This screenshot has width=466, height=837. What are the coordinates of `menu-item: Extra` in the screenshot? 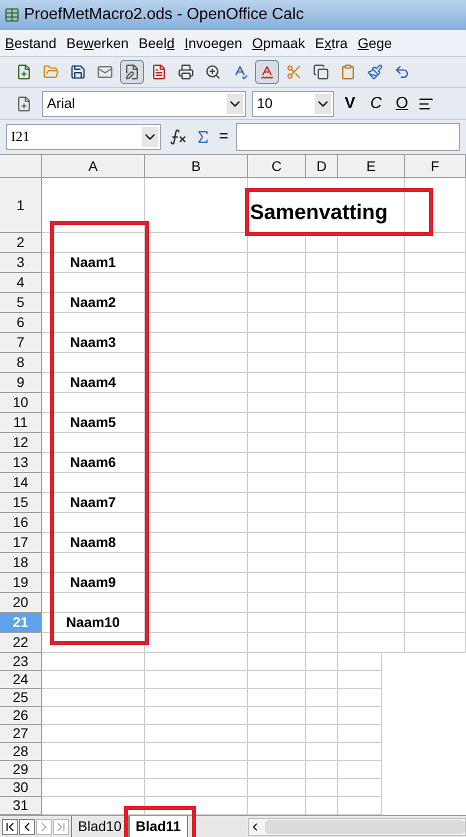 It's located at (331, 43).